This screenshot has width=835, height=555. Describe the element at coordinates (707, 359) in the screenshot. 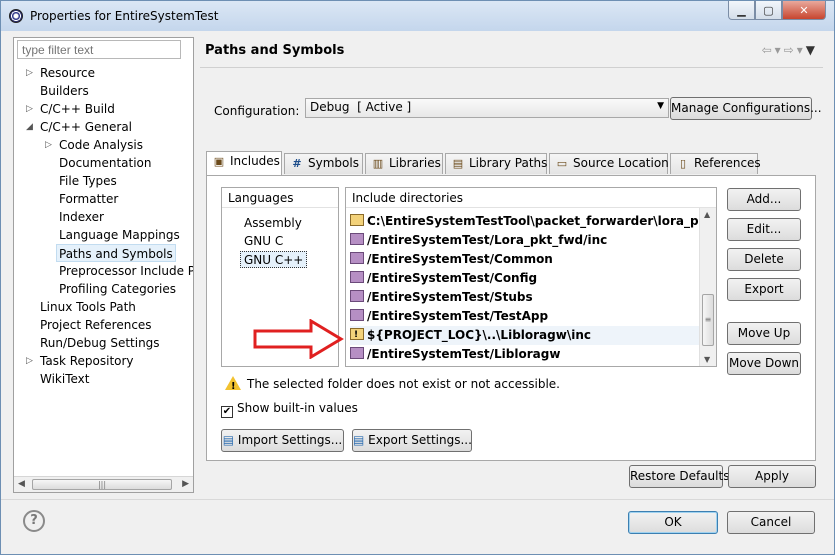

I see `scroll-down-icon: ▼` at that location.